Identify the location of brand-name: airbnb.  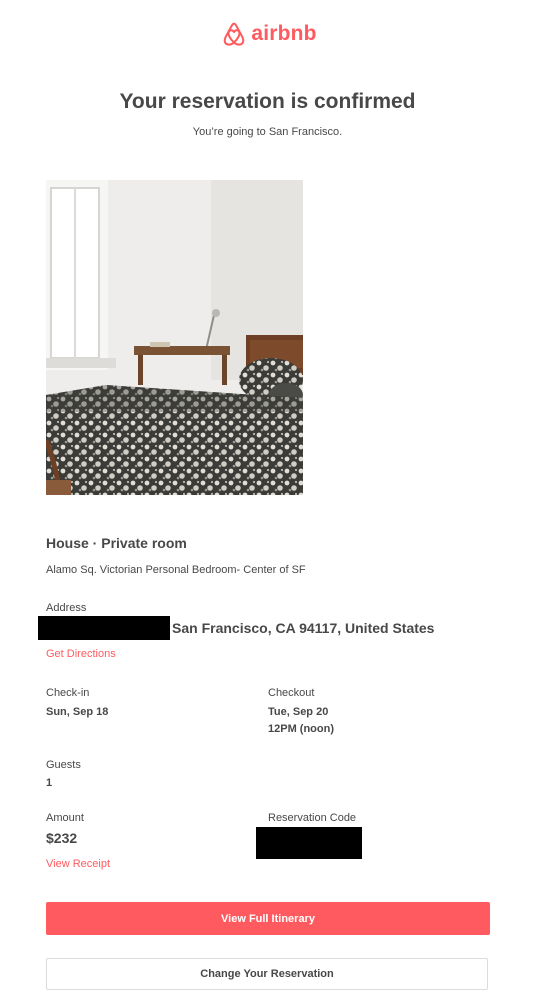
(284, 33).